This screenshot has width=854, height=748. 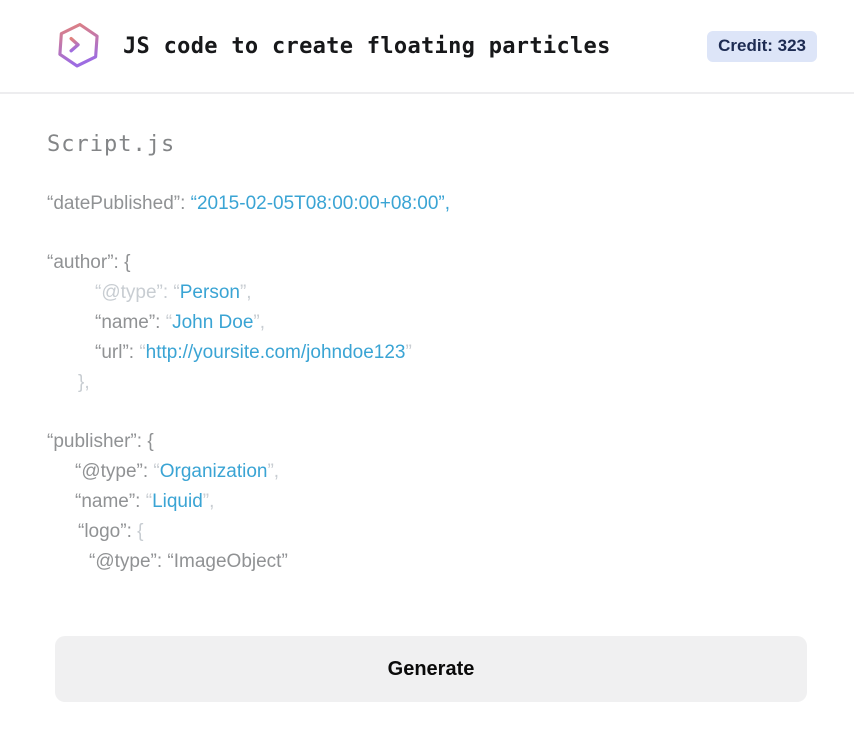 What do you see at coordinates (89, 262) in the screenshot?
I see `code-segment: “author”: {` at bounding box center [89, 262].